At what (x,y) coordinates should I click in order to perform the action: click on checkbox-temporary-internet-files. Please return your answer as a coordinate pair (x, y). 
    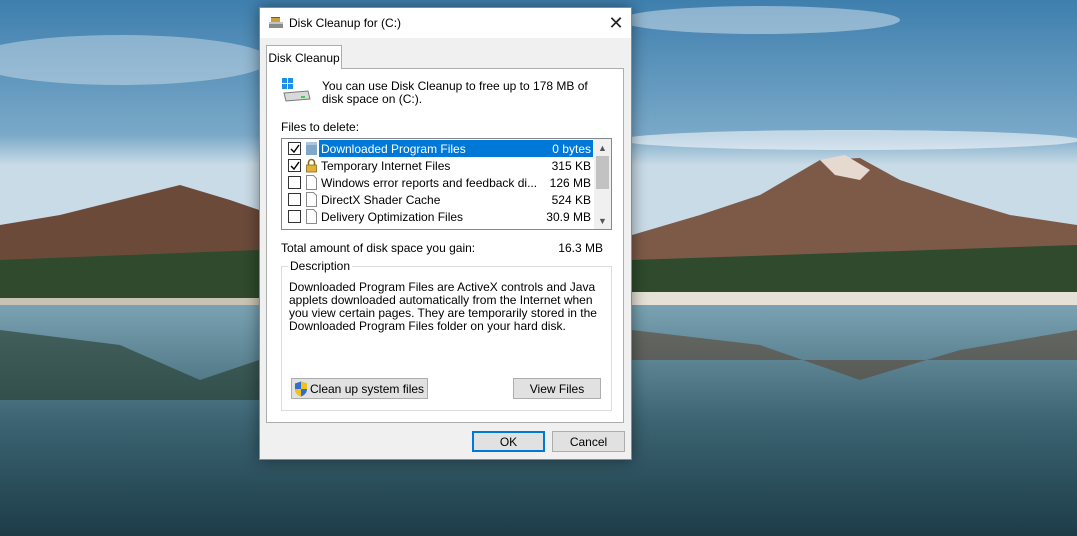
    Looking at the image, I should click on (294, 165).